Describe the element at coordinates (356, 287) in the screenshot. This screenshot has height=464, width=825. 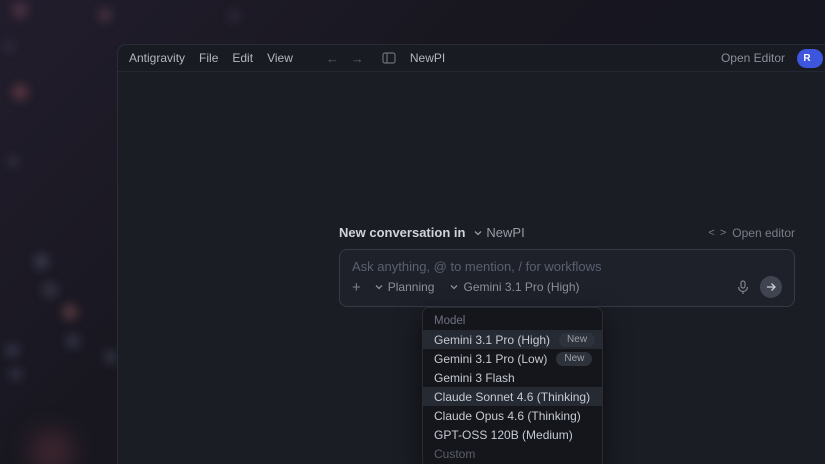
I see `add-attachment-button: +` at that location.